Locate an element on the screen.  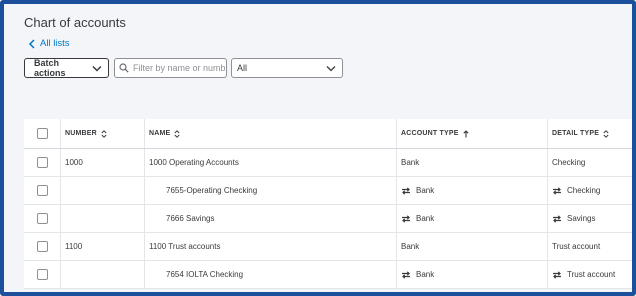
account-name: 1000 Operating Accounts is located at coordinates (194, 162).